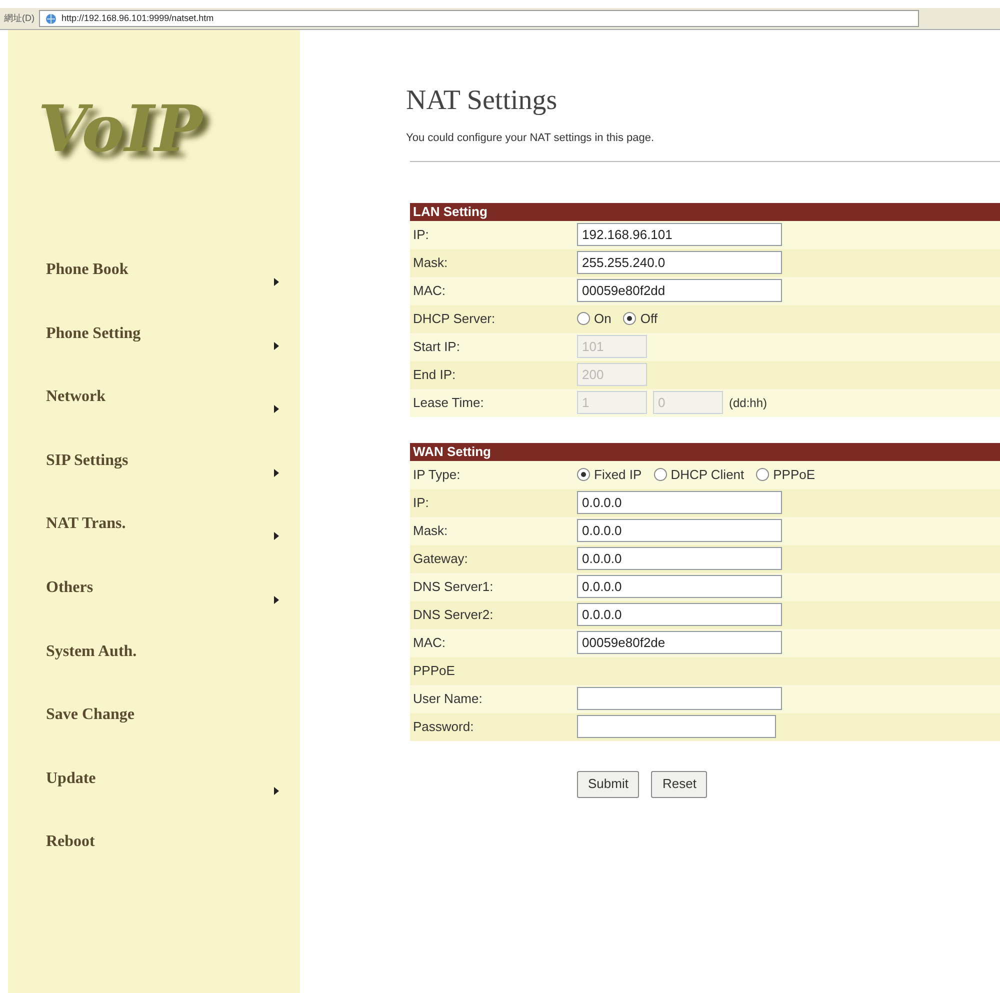  What do you see at coordinates (649, 319) in the screenshot?
I see `radio-label: Off` at bounding box center [649, 319].